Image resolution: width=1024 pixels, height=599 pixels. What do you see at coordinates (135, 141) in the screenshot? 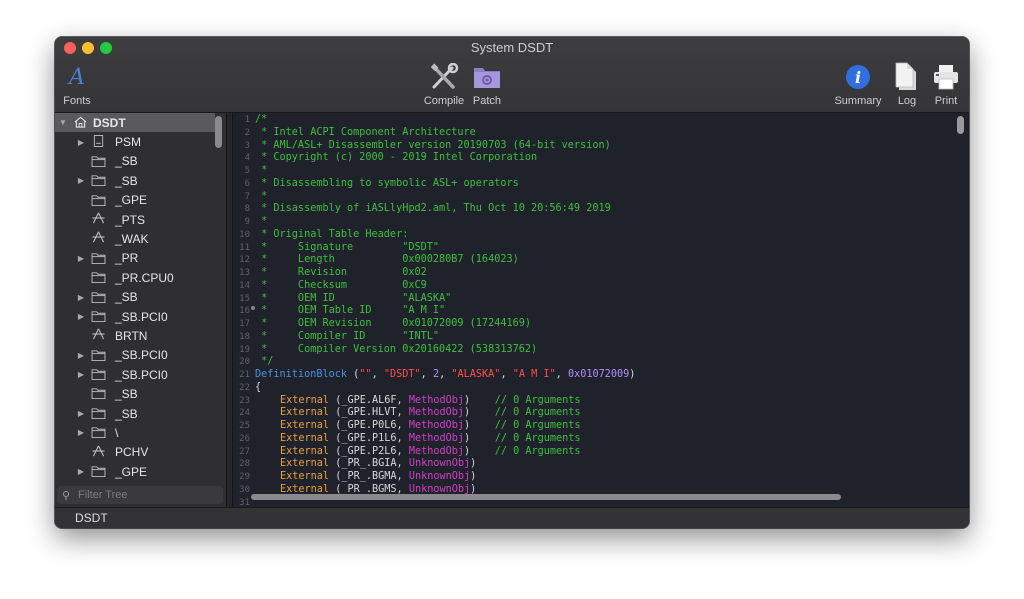
I see `tree-item: ▶ PSM` at bounding box center [135, 141].